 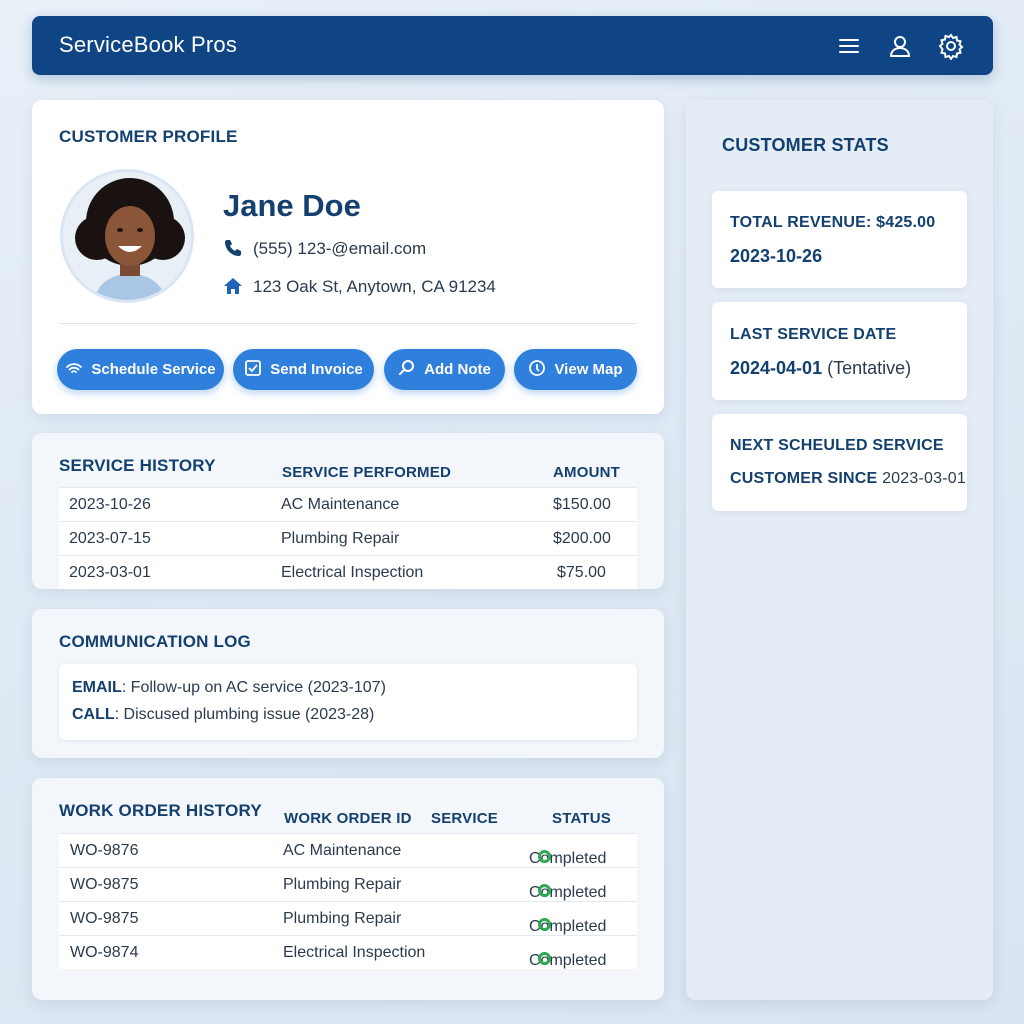 What do you see at coordinates (804, 478) in the screenshot?
I see `customer-since-label: CUSTOMER SINCE` at bounding box center [804, 478].